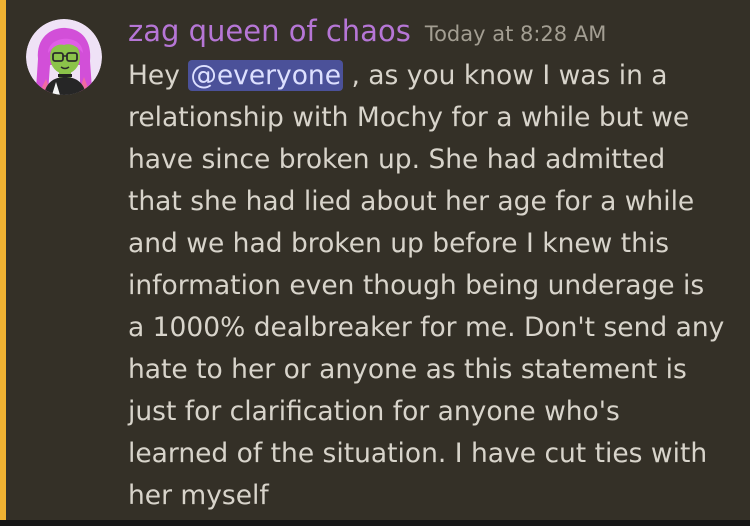 The width and height of the screenshot is (750, 526). Describe the element at coordinates (375, 523) in the screenshot. I see `bottom-divider` at that location.